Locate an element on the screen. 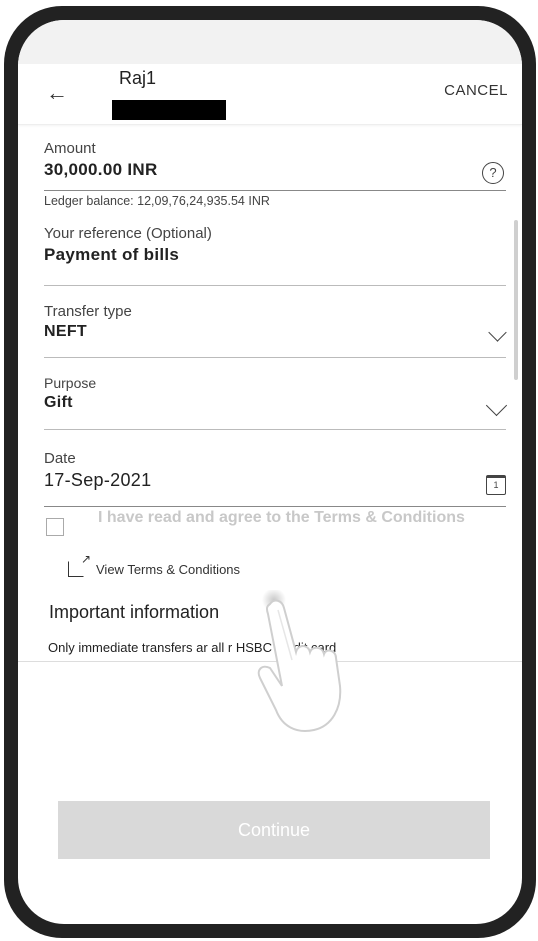 The width and height of the screenshot is (538, 941). amount-field: Amount 30,000.00 INR is located at coordinates (275, 160).